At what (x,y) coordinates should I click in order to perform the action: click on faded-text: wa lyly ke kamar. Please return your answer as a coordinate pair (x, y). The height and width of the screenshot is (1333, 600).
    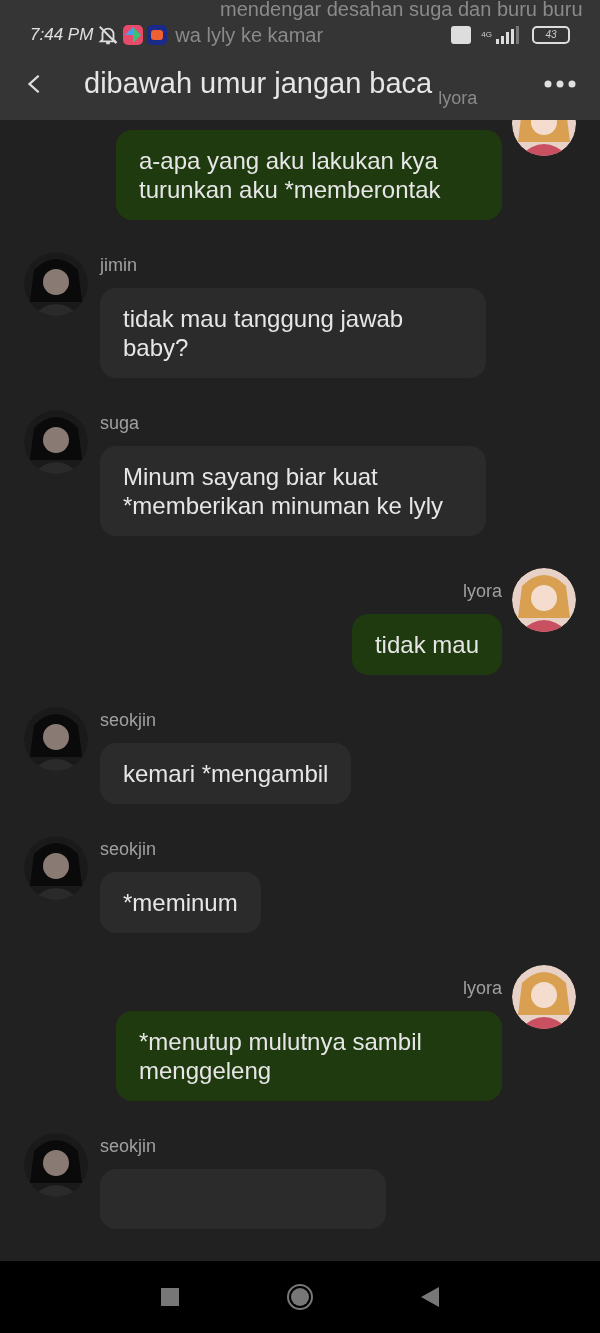
    Looking at the image, I should click on (249, 35).